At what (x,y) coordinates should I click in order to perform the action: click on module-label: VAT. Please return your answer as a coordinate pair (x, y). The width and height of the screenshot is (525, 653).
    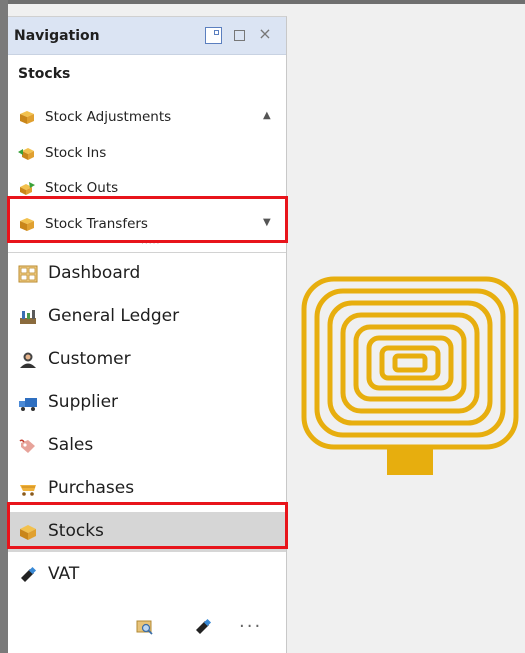
    Looking at the image, I should click on (64, 574).